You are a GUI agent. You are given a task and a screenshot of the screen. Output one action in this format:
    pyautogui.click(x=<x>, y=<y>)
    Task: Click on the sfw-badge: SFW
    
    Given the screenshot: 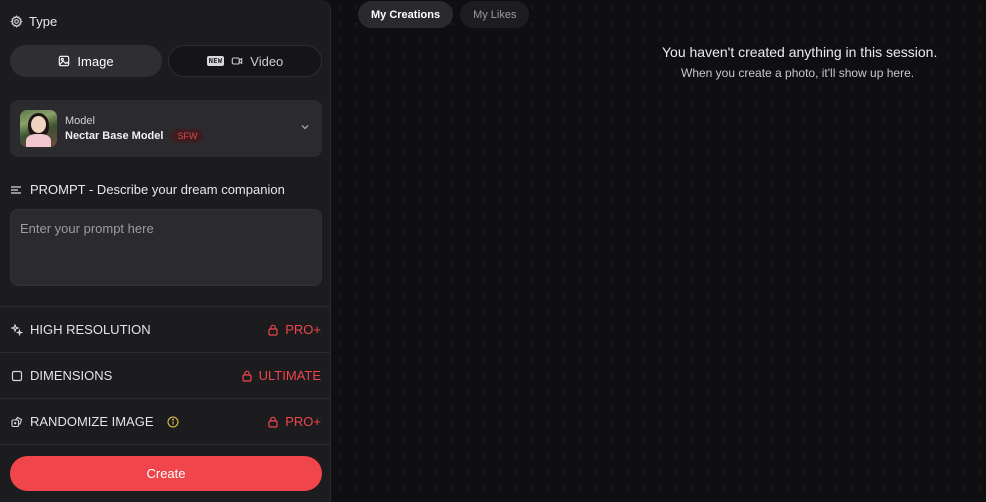 What is the action you would take?
    pyautogui.click(x=187, y=135)
    